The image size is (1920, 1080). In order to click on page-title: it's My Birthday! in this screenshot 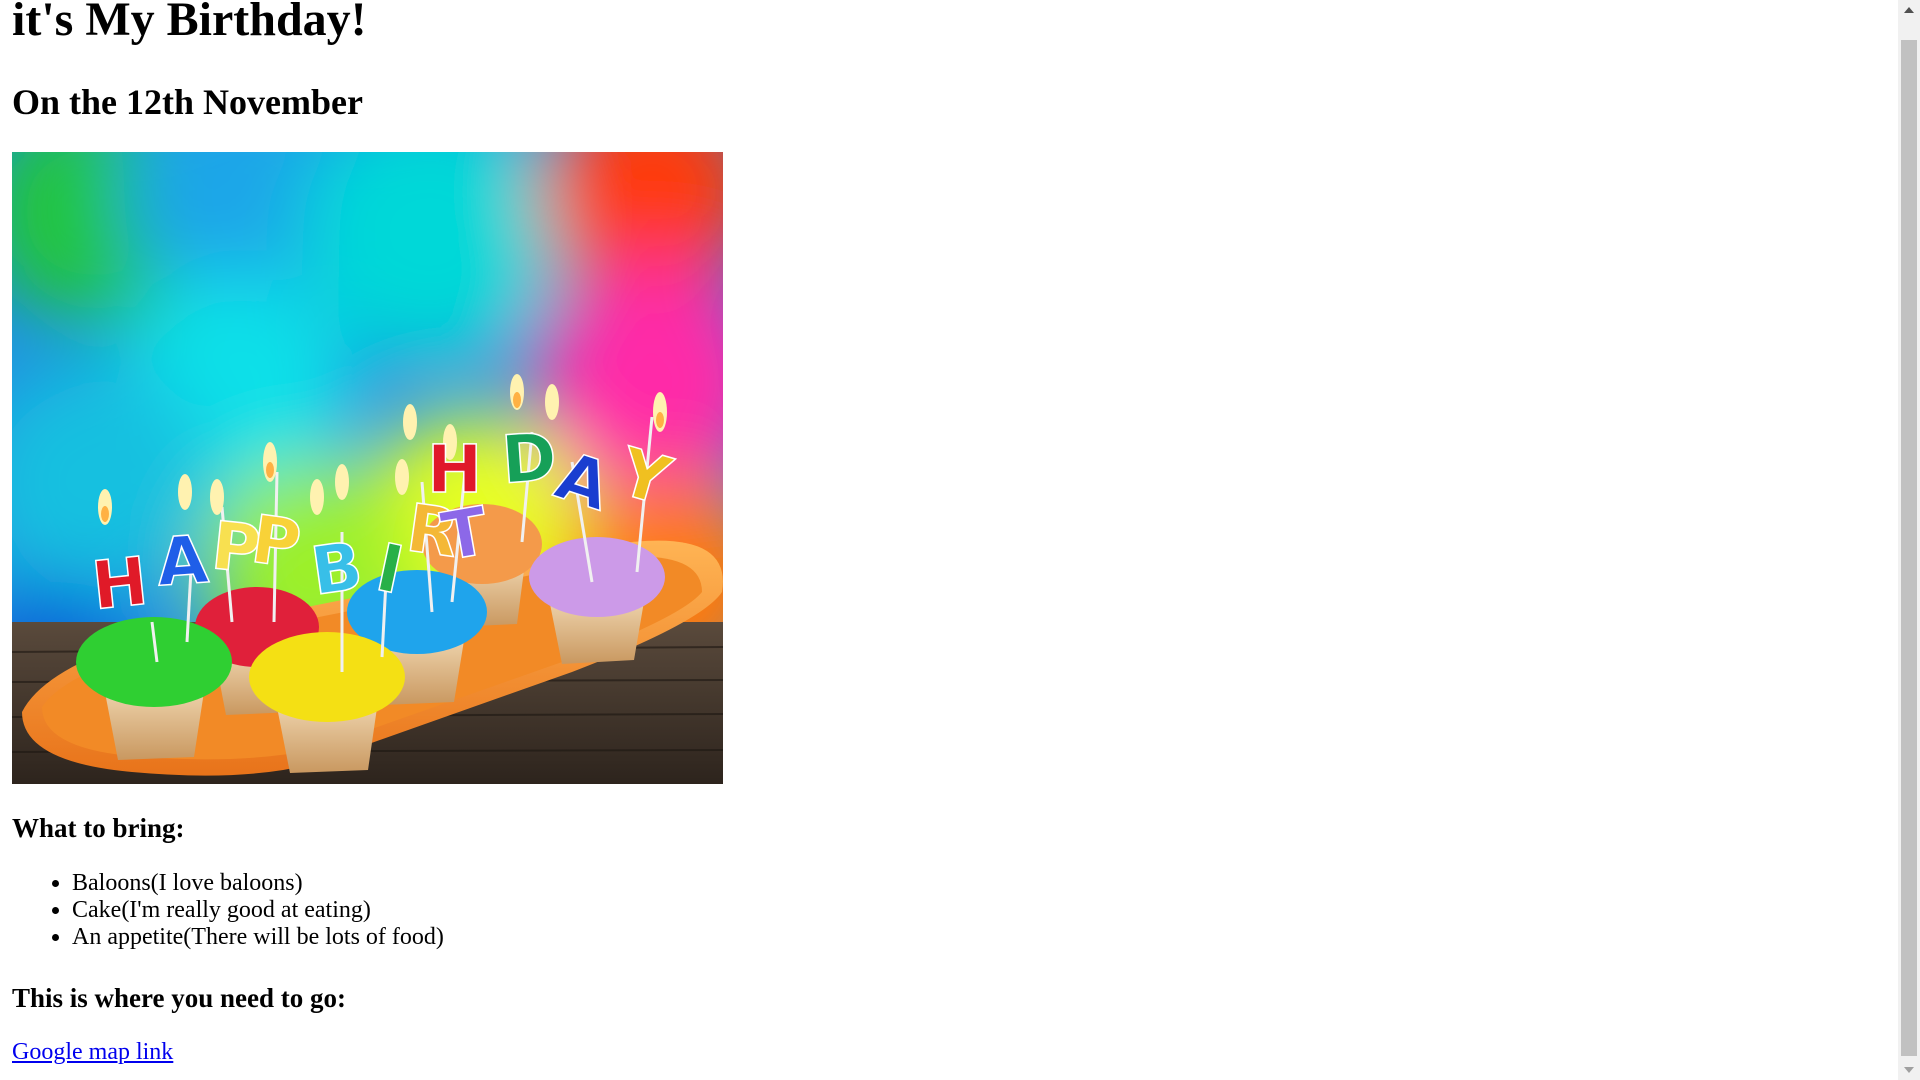, I will do `click(189, 23)`.